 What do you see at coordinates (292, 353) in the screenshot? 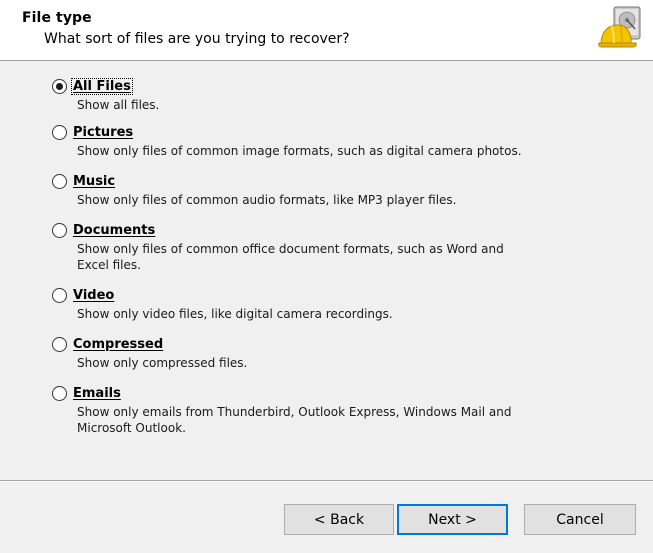
I see `option-compressed: Compressed Show only compressed files.` at bounding box center [292, 353].